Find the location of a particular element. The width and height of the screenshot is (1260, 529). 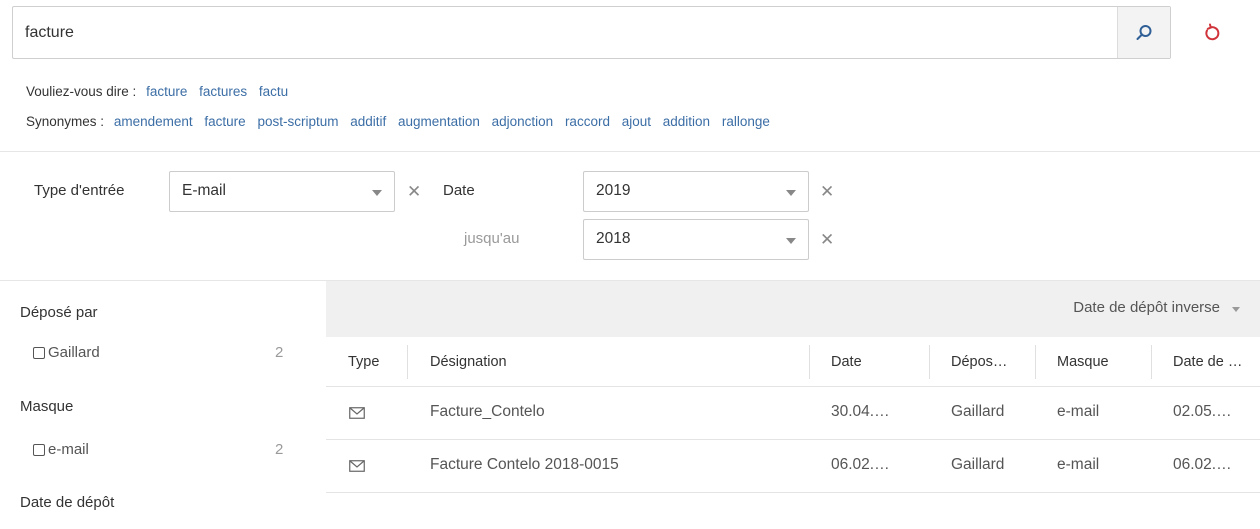

clear-date-to-icon: ✕ is located at coordinates (827, 240).